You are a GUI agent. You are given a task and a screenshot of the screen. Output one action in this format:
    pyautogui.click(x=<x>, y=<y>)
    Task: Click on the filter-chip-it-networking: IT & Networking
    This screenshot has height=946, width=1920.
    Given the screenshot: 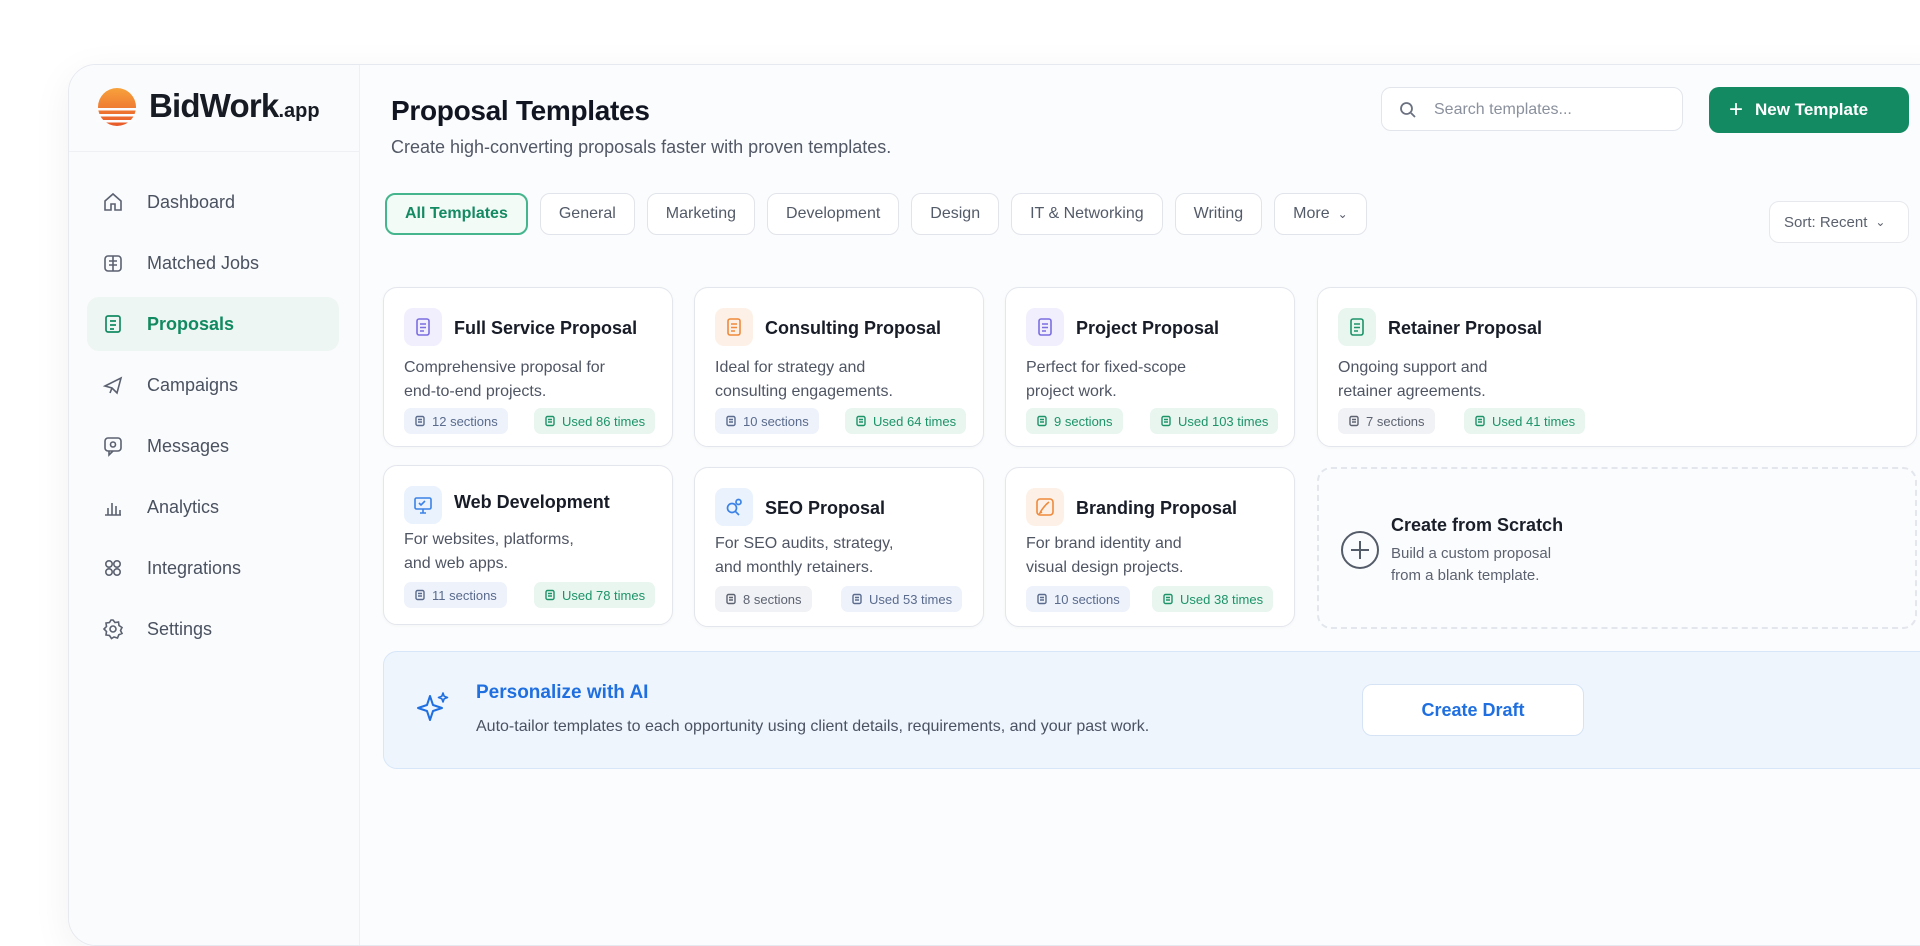 What is the action you would take?
    pyautogui.click(x=1087, y=214)
    